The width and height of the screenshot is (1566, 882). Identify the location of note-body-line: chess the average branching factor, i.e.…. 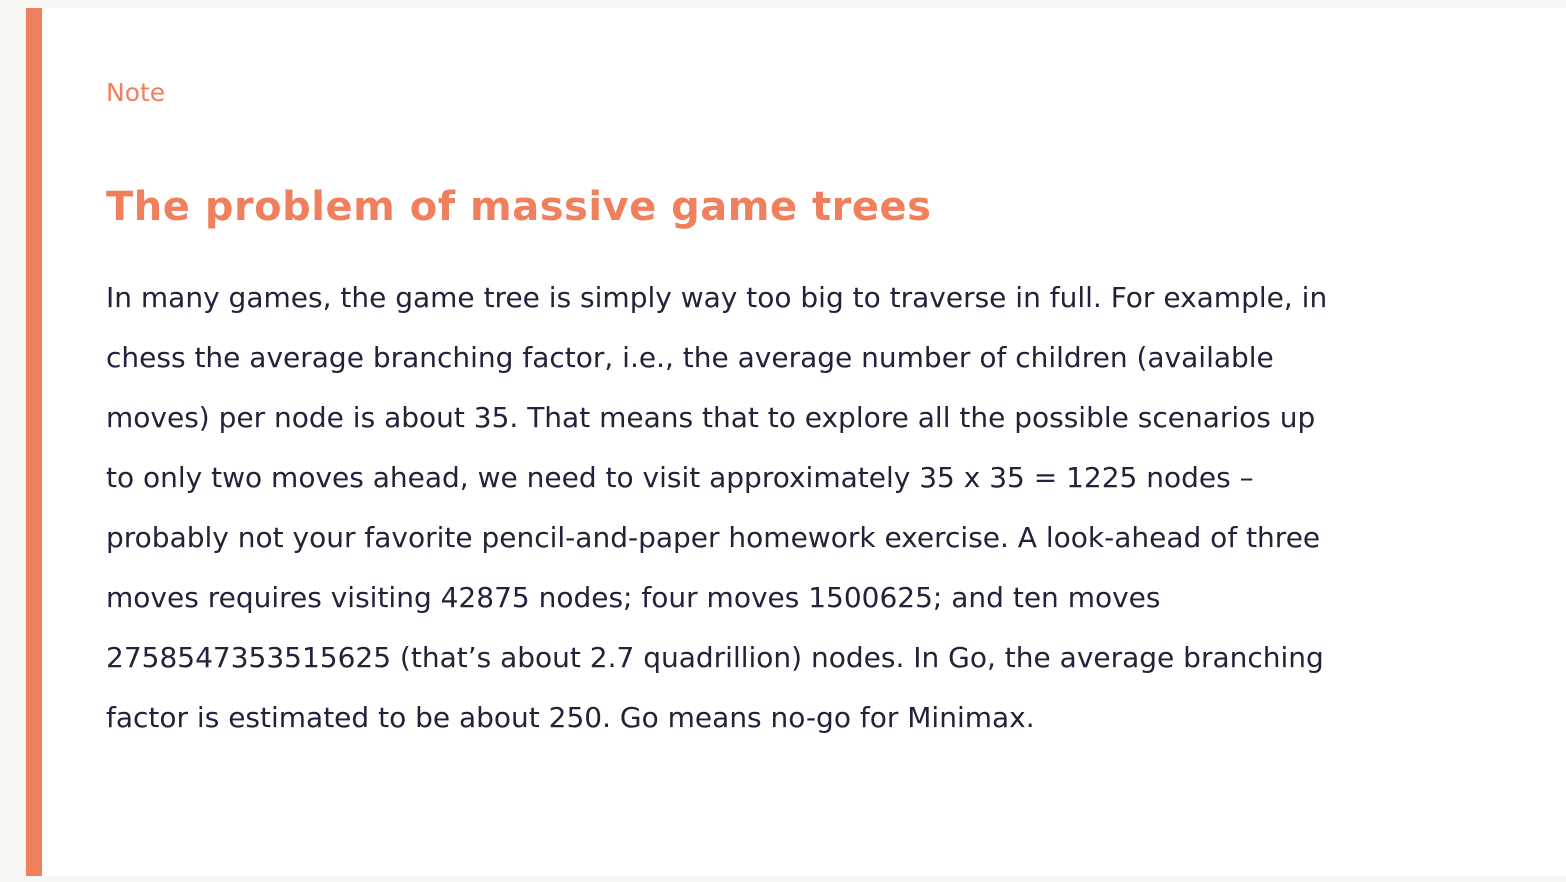
(690, 357).